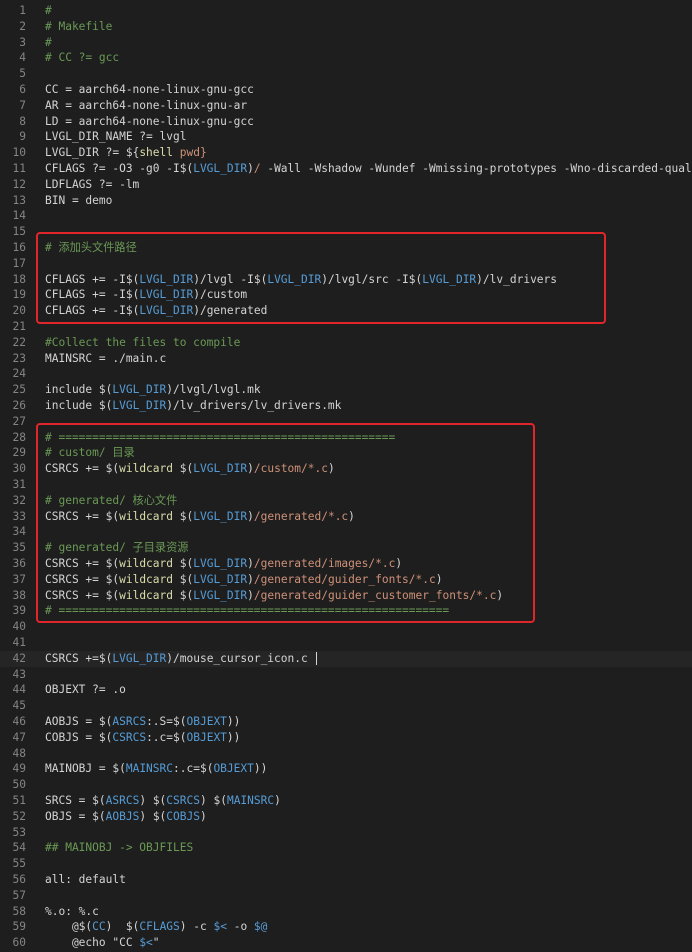 This screenshot has width=692, height=952. What do you see at coordinates (346, 896) in the screenshot?
I see `code-line: 57` at bounding box center [346, 896].